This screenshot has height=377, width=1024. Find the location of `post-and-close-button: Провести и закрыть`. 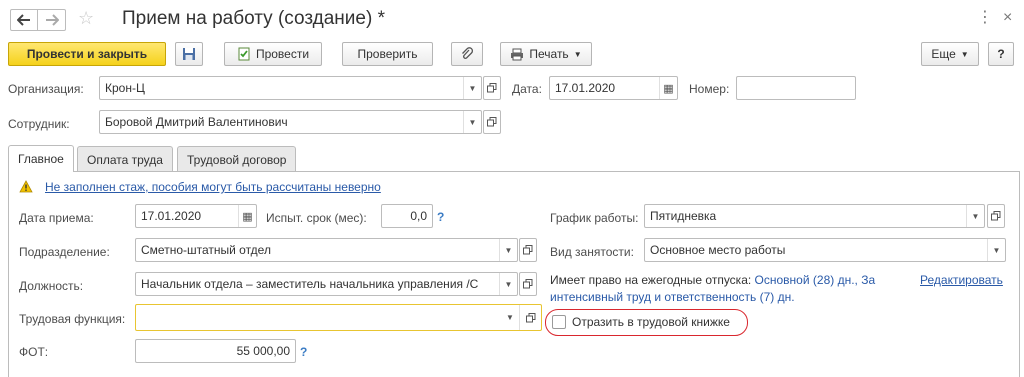

post-and-close-button: Провести и закрыть is located at coordinates (87, 54).